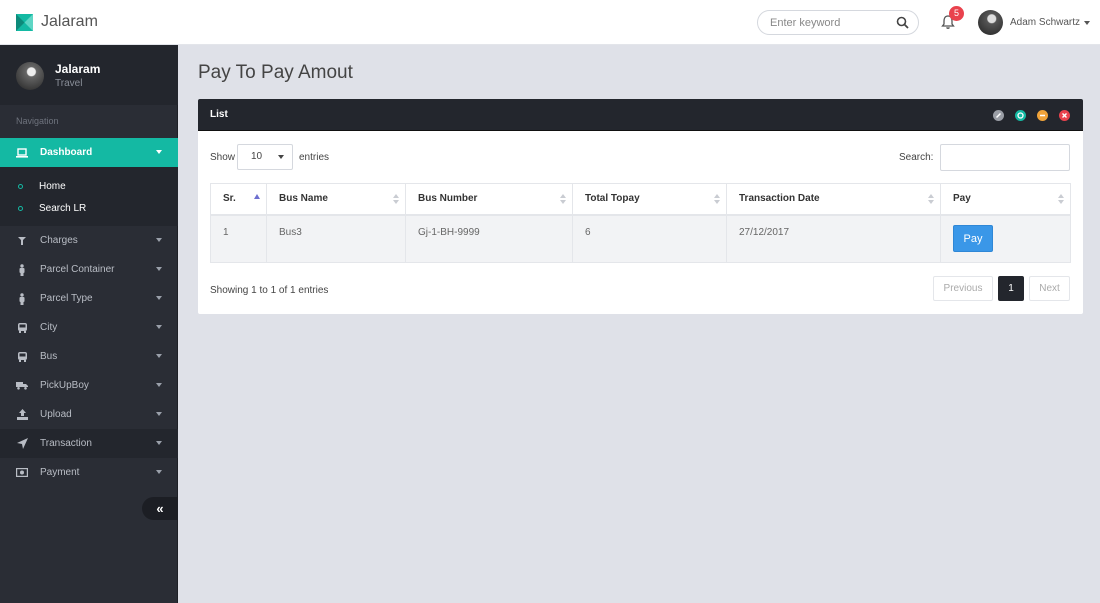  I want to click on table-row: 1 Bus3 Gj-1-BH-9999 6 27/12/2017 Pay, so click(640, 238).